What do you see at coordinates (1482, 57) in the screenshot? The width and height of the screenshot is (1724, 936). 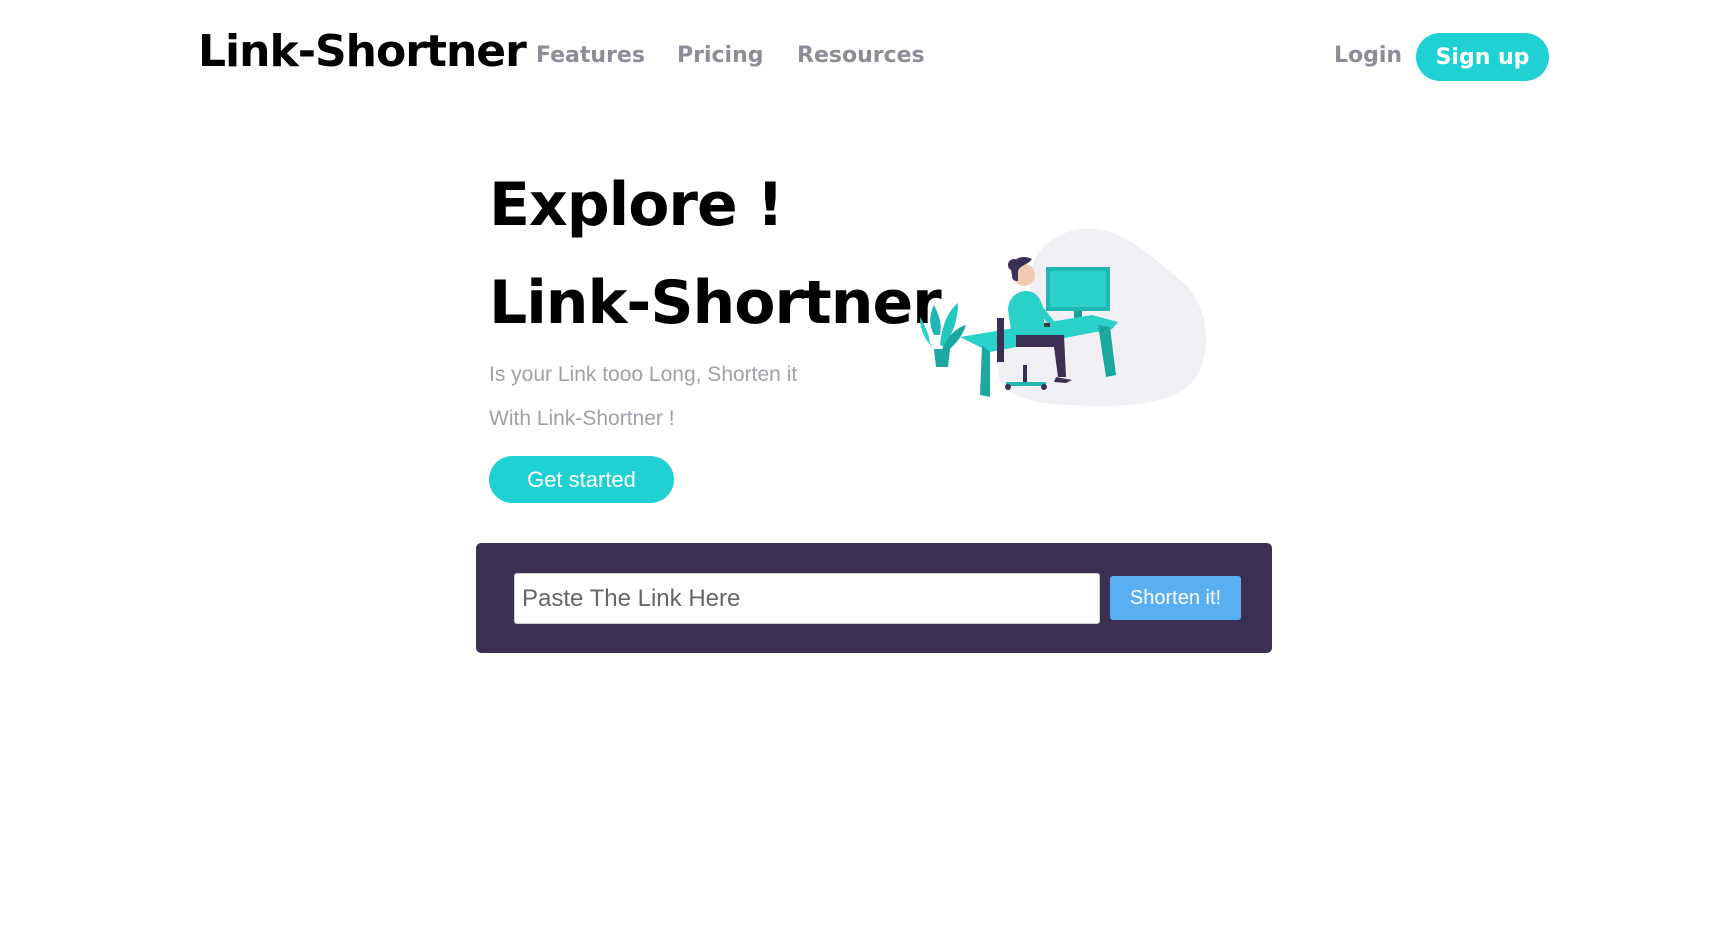 I see `signup-button: Sign up` at bounding box center [1482, 57].